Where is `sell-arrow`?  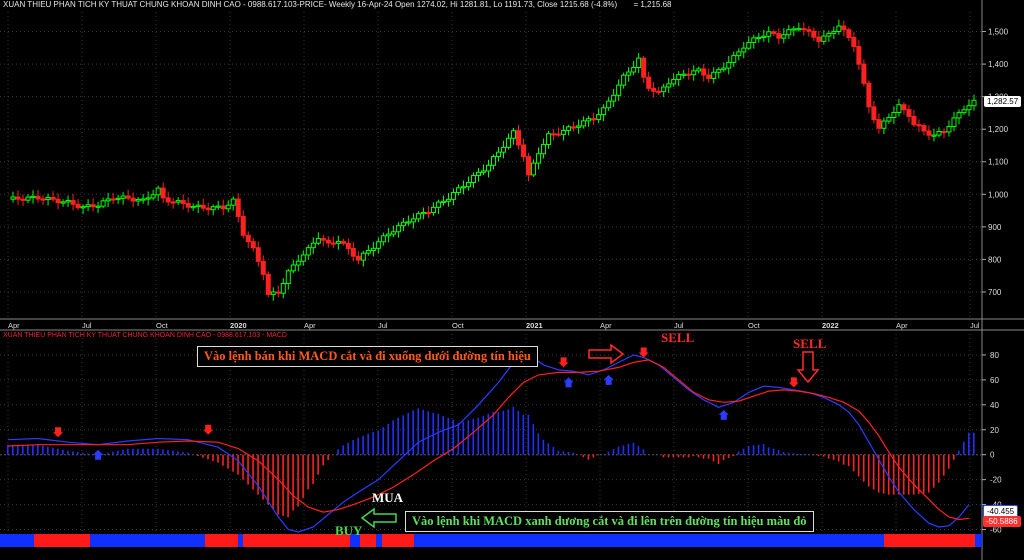
sell-arrow is located at coordinates (58, 432).